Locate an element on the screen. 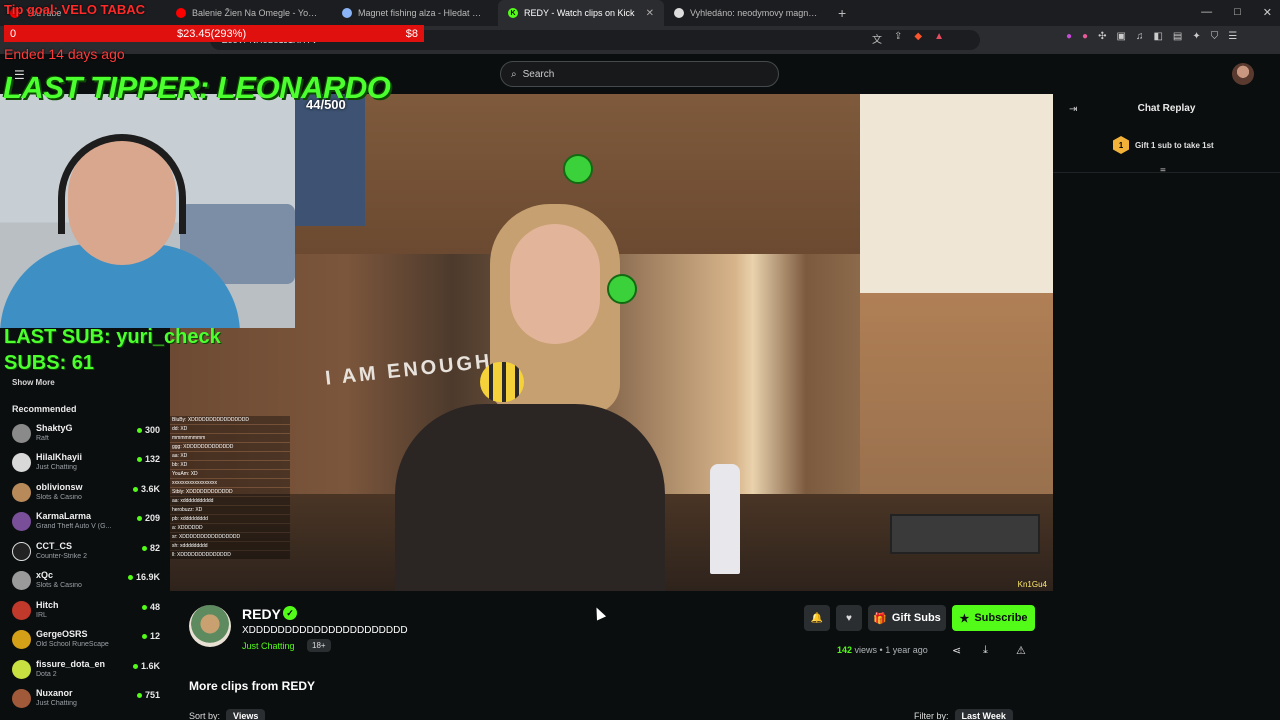 The width and height of the screenshot is (1280, 720). person-face is located at coordinates (555, 284).